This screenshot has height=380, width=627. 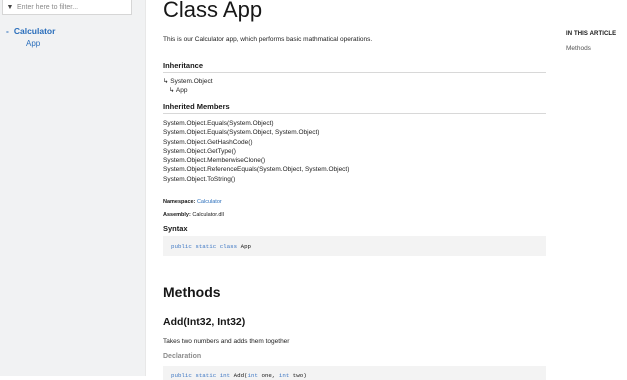 What do you see at coordinates (226, 341) in the screenshot?
I see `method-summary: Takes two numbers and adds them together` at bounding box center [226, 341].